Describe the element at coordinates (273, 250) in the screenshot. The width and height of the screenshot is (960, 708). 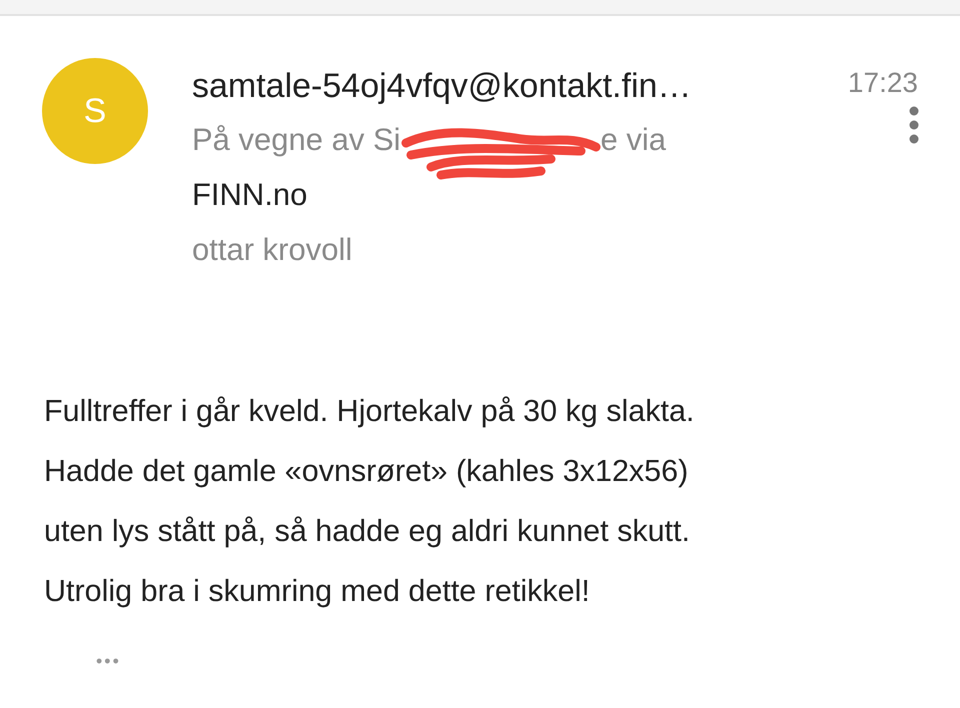
I see `recipient-name: ottar krovoll` at that location.